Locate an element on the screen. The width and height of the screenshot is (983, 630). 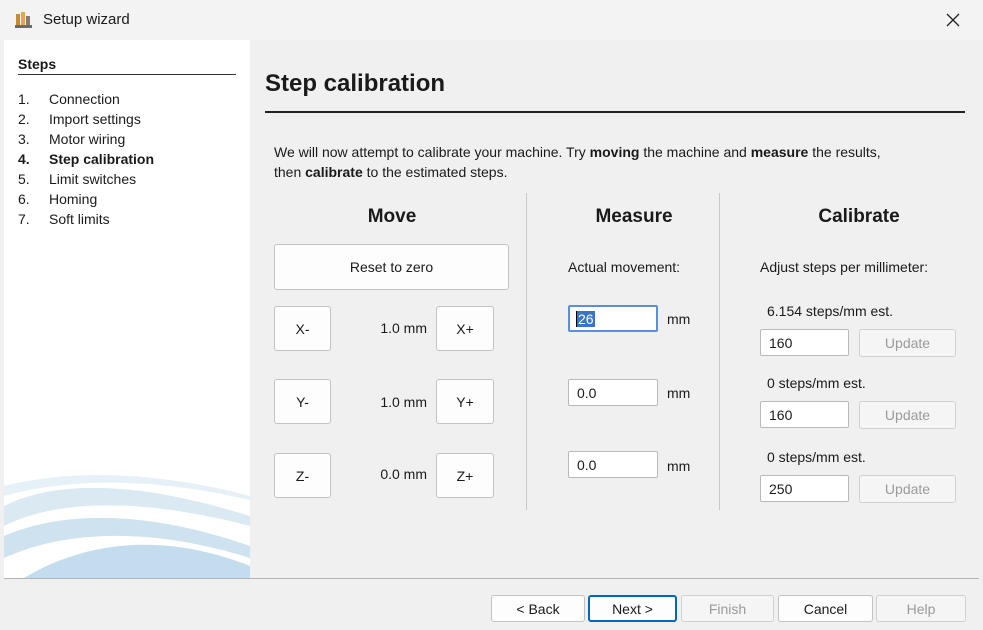
x-update-button: Update is located at coordinates (907, 343).